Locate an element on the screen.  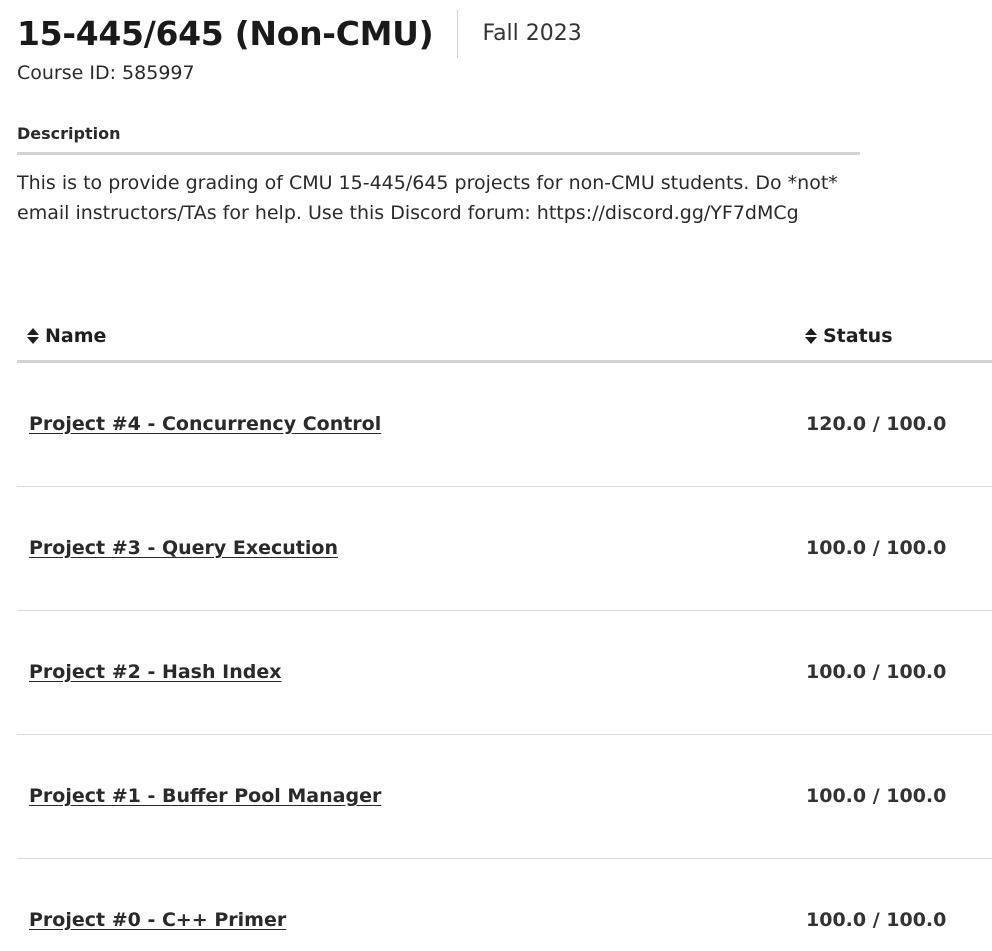
course-header: 15-445/645 (Non-CMU) Fall 2023 is located at coordinates (299, 34).